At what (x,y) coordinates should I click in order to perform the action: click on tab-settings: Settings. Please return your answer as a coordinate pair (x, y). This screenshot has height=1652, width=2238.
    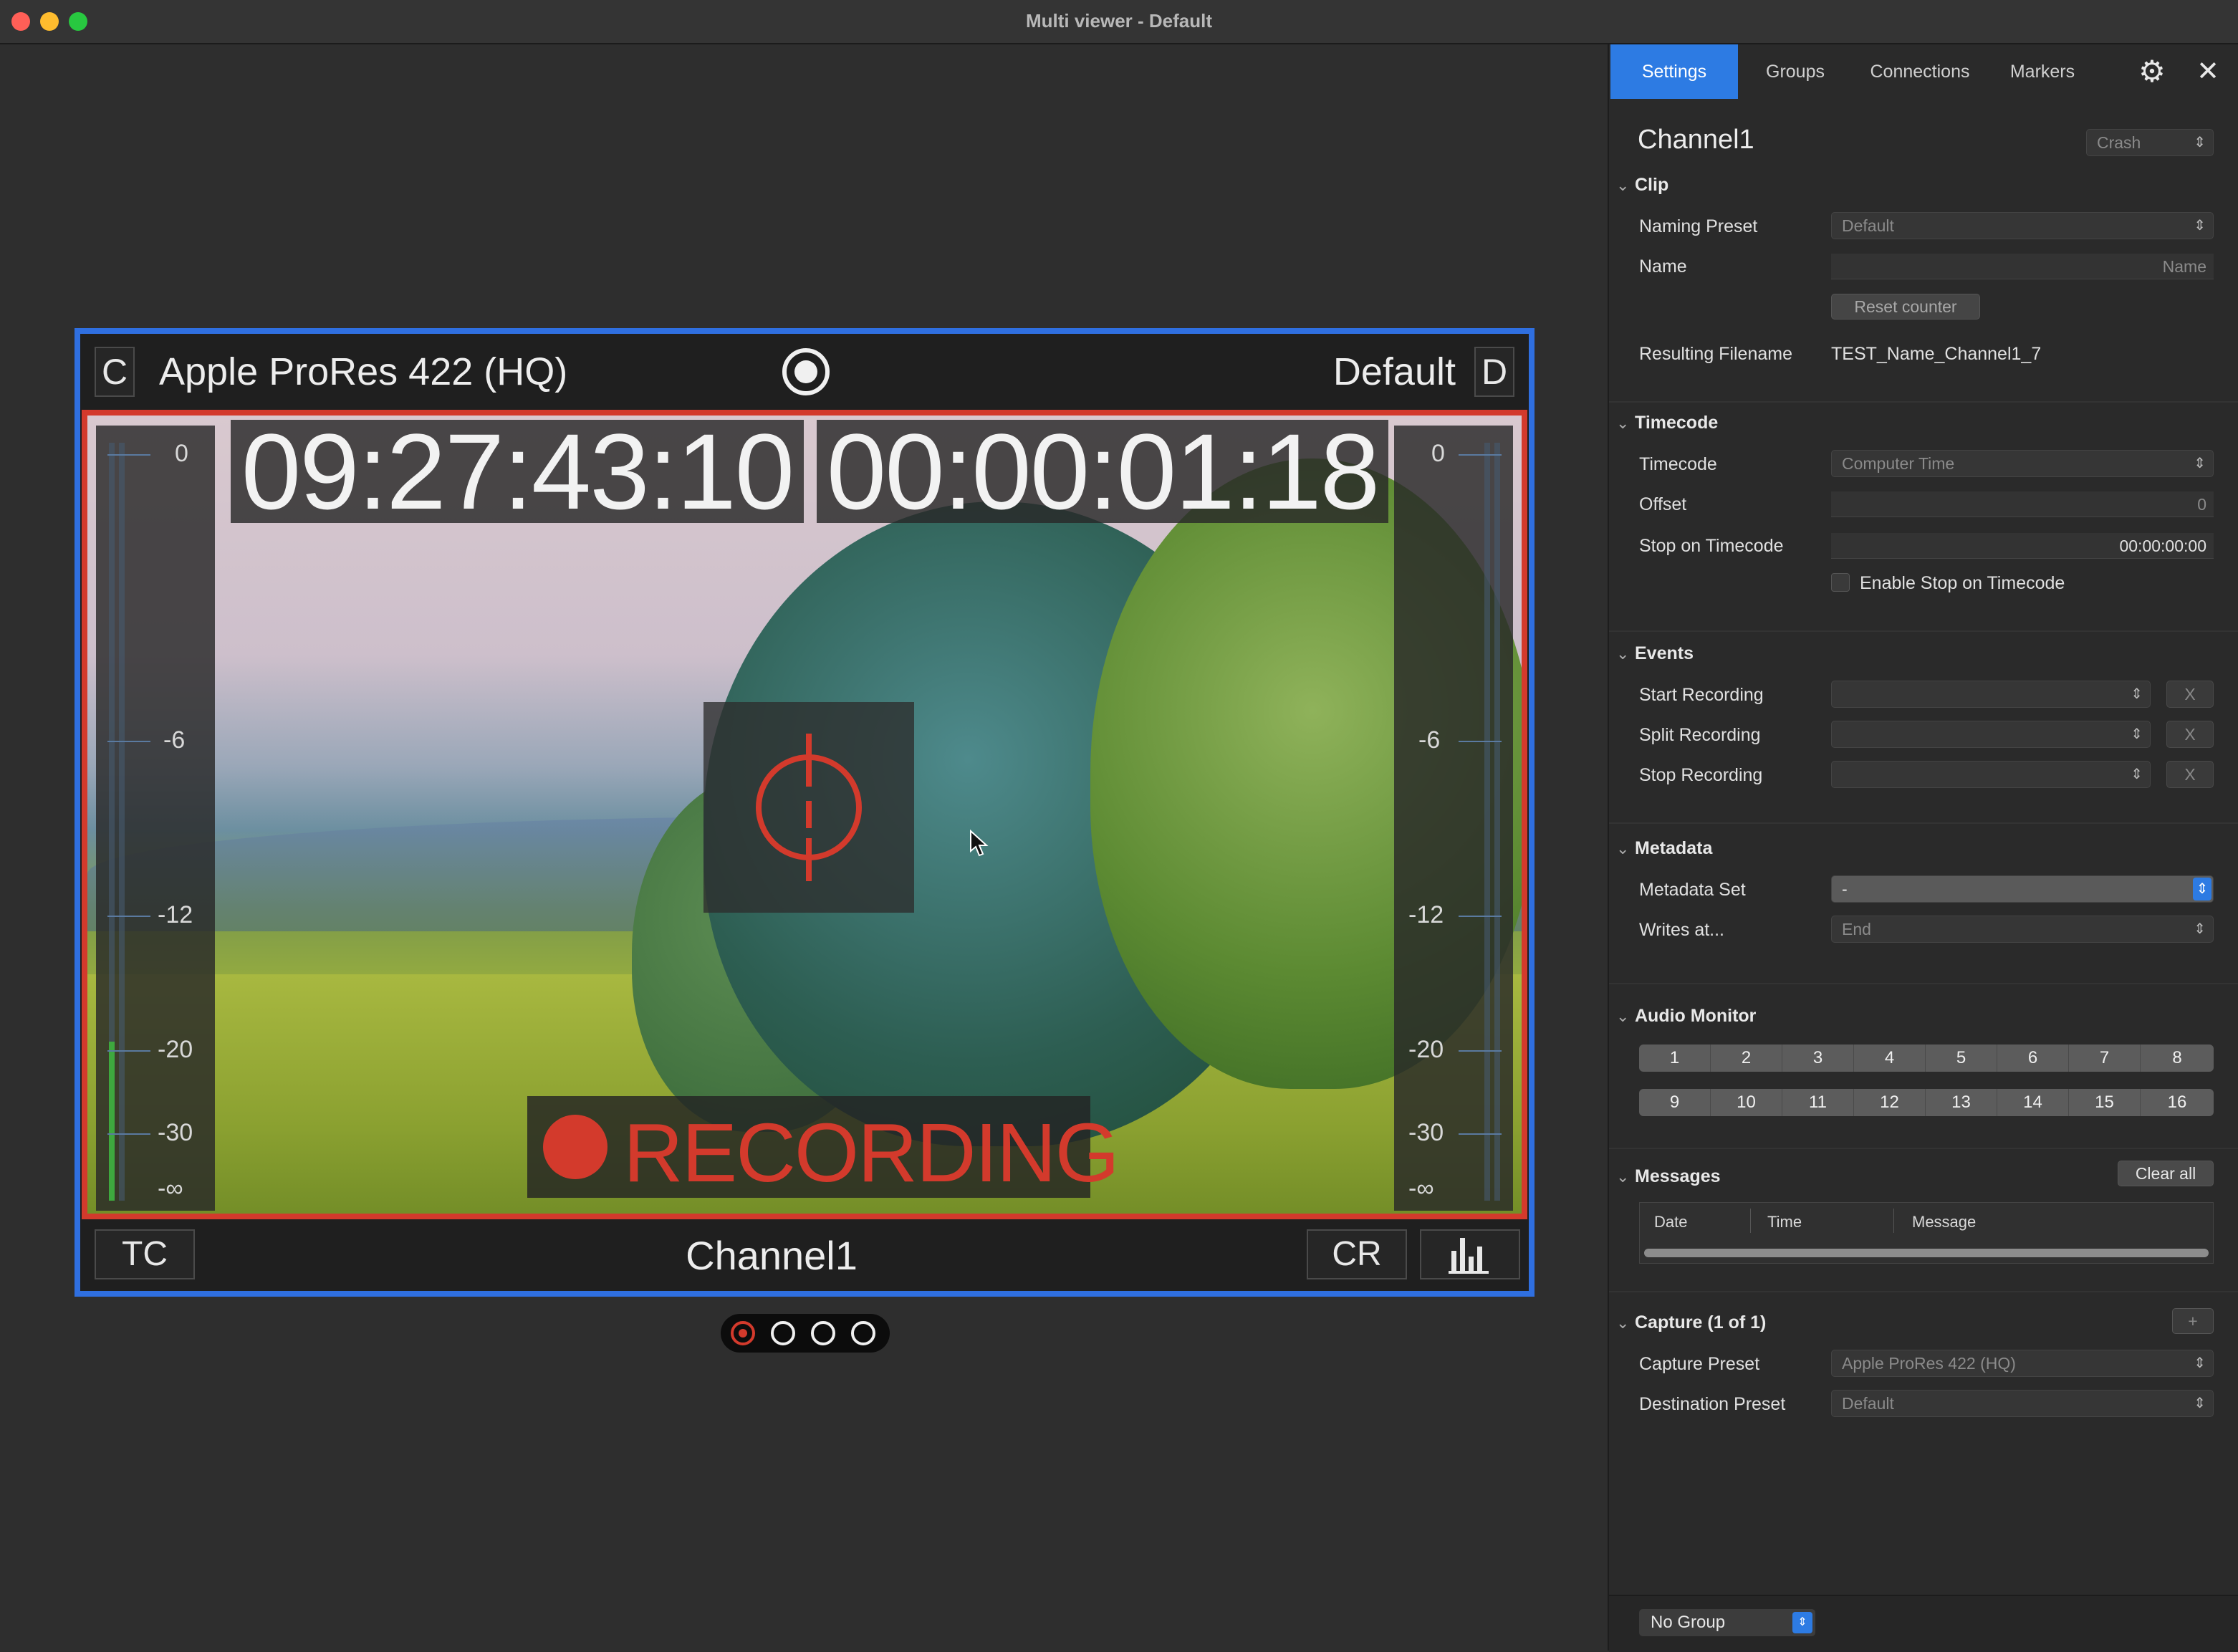
    Looking at the image, I should click on (1674, 71).